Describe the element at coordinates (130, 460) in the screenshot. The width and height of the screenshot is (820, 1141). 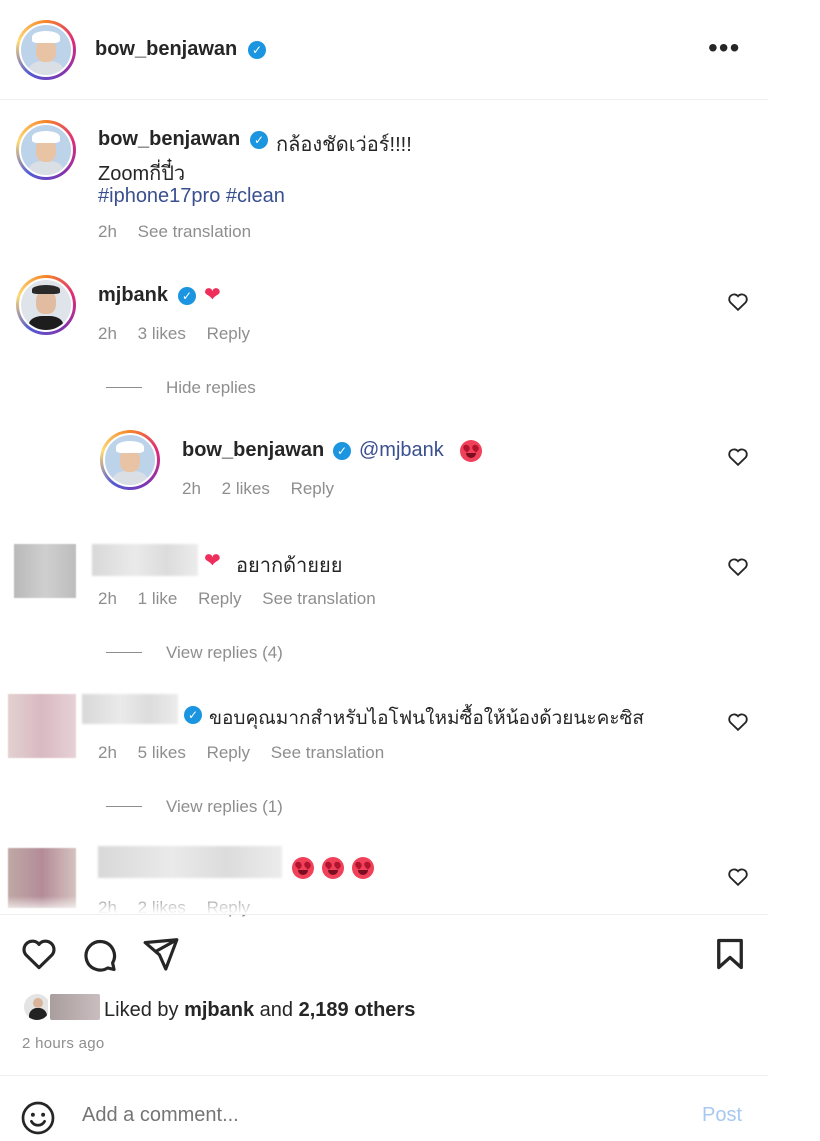
I see `reply-avatar` at that location.